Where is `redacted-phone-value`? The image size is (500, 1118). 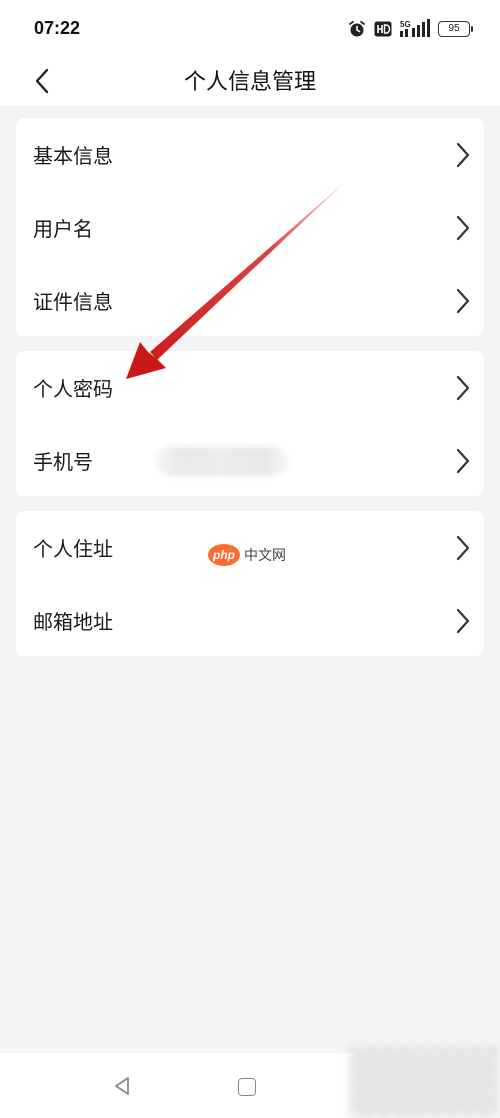
redacted-phone-value is located at coordinates (222, 461).